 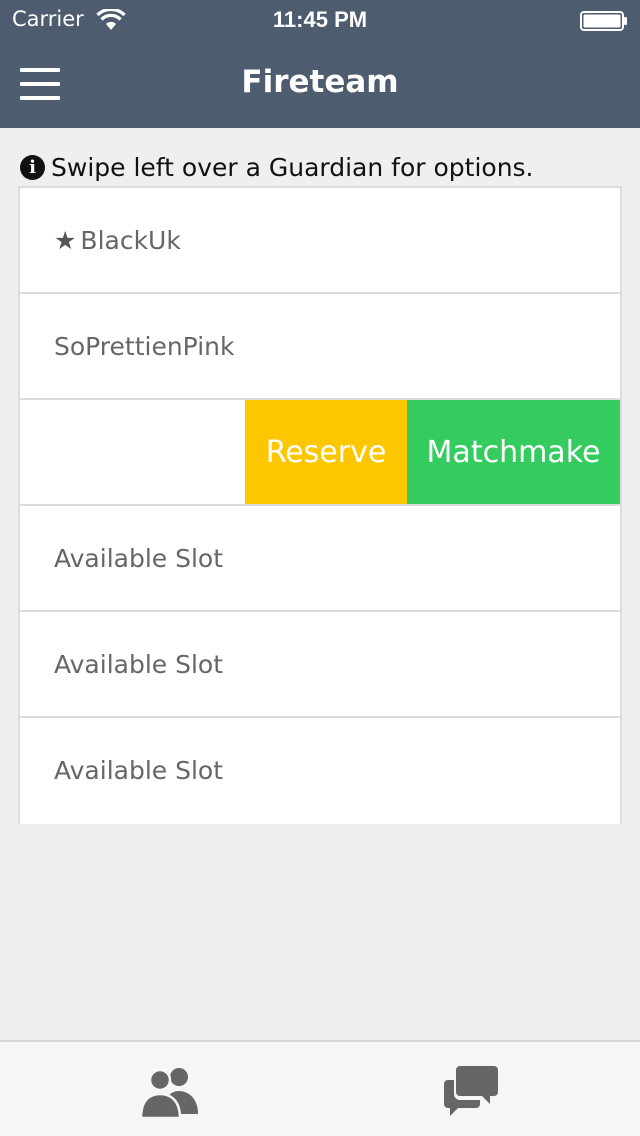 I want to click on matchmake-button: Matchmake, so click(x=513, y=452).